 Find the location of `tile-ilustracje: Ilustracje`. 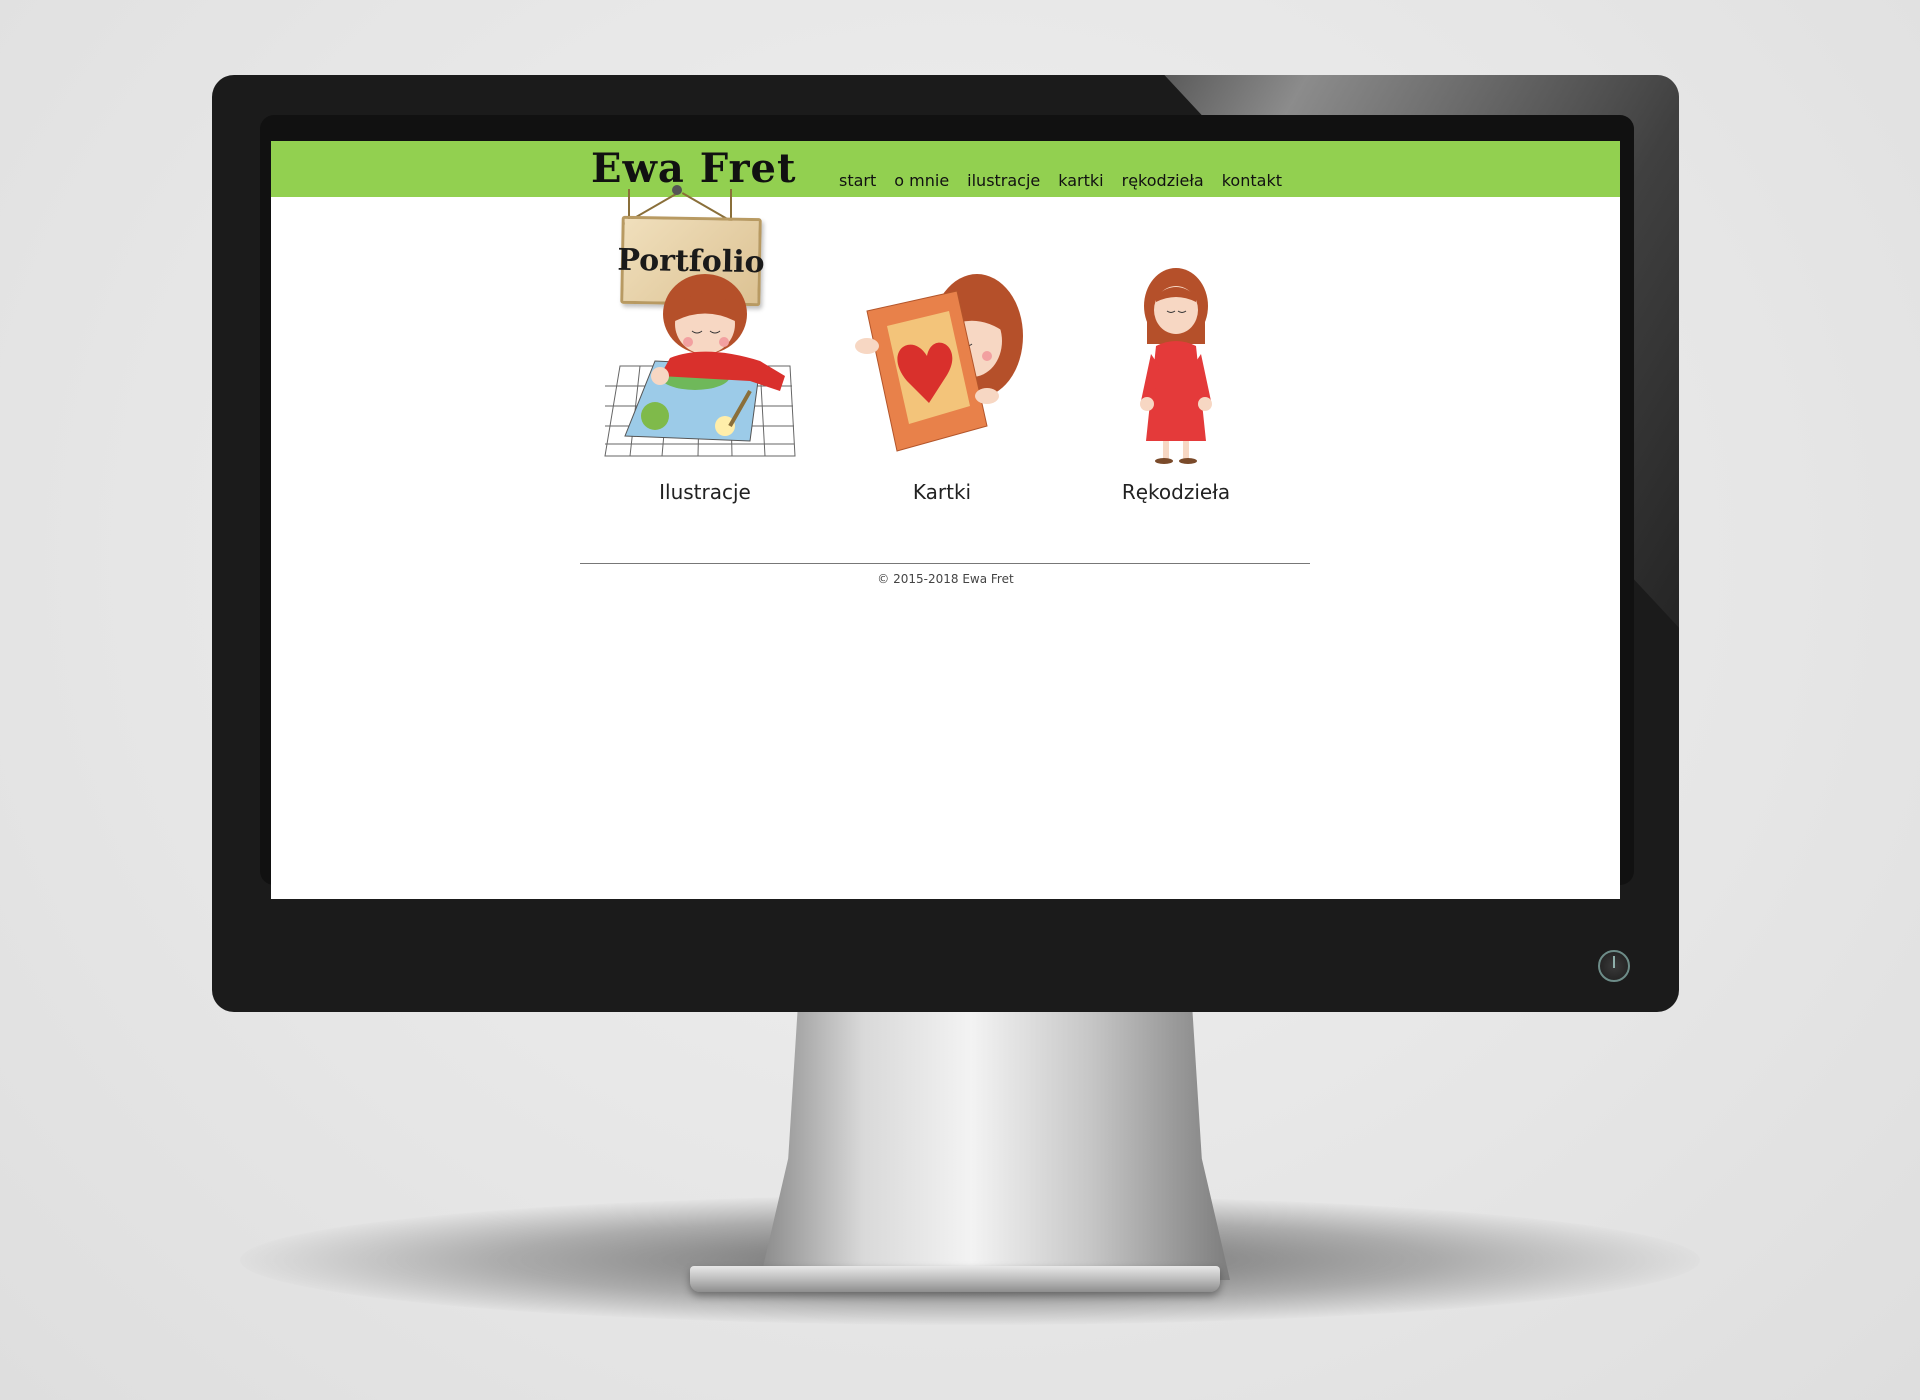

tile-ilustracje: Ilustracje is located at coordinates (705, 385).